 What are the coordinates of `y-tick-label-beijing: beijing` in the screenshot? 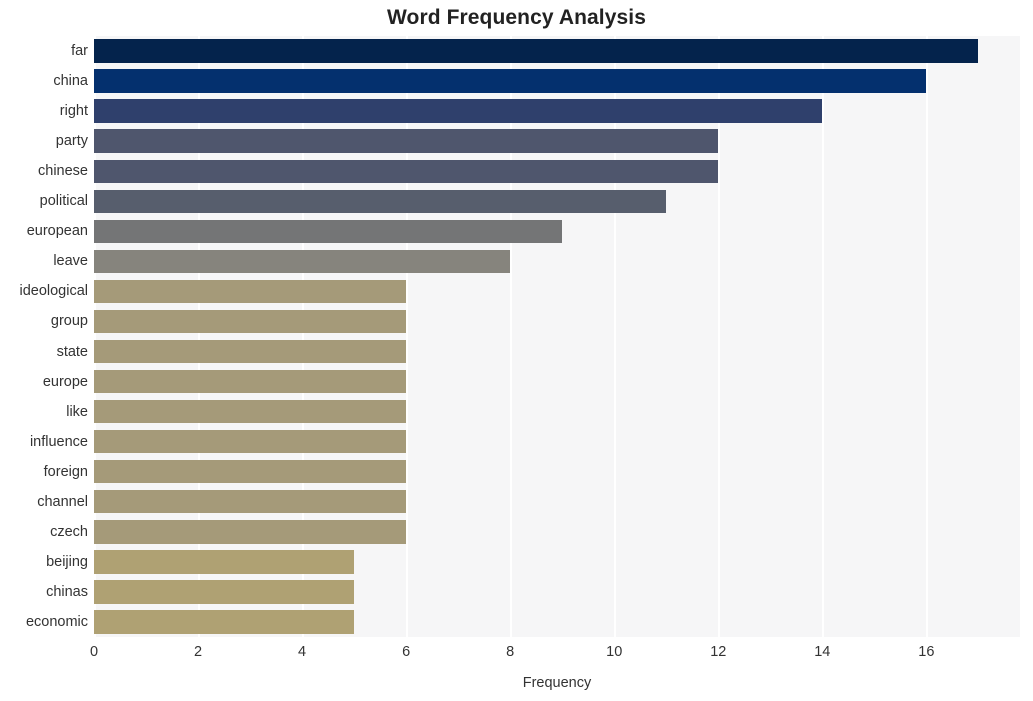 It's located at (67, 561).